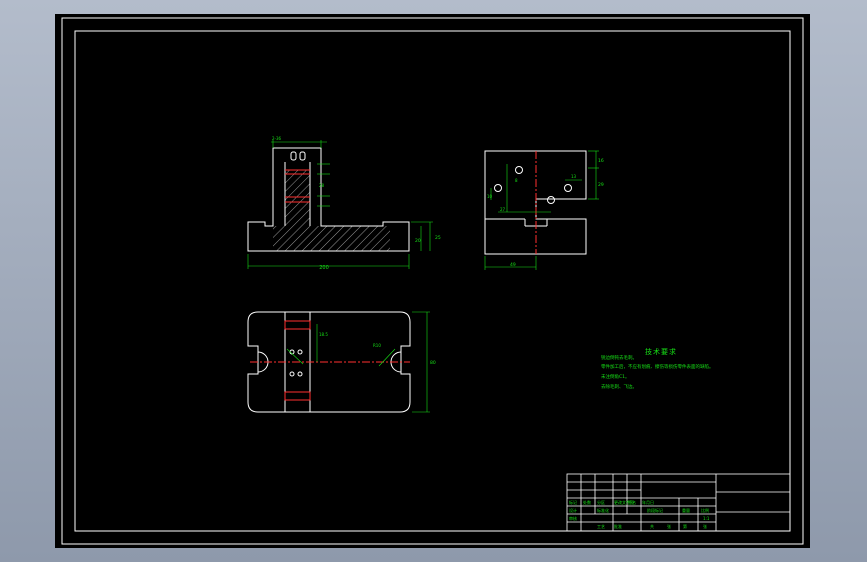 This screenshot has width=867, height=562. What do you see at coordinates (685, 526) in the screenshot?
I see `tb-no: 第` at bounding box center [685, 526].